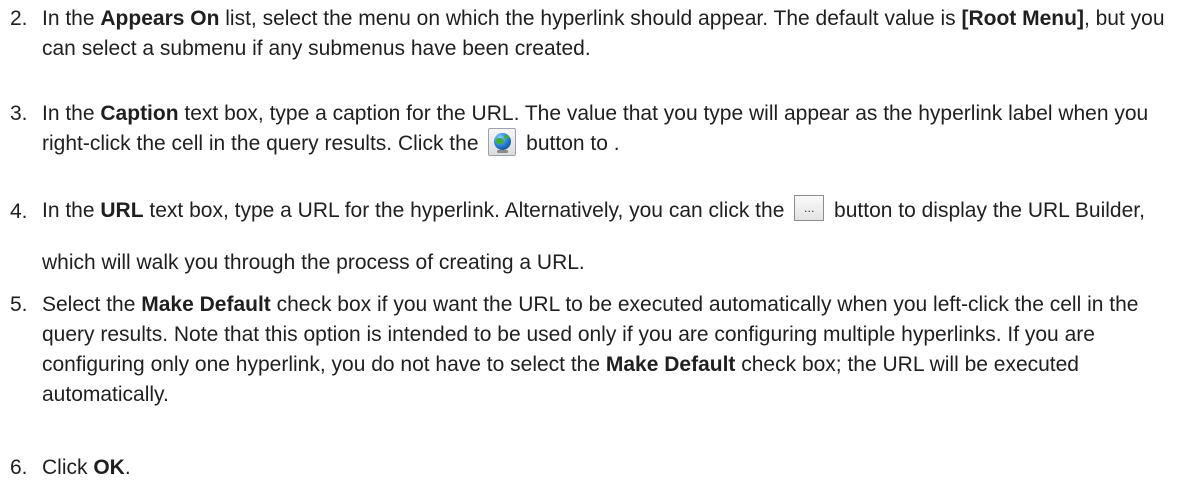  Describe the element at coordinates (570, 143) in the screenshot. I see `step-text-part: button to .` at that location.